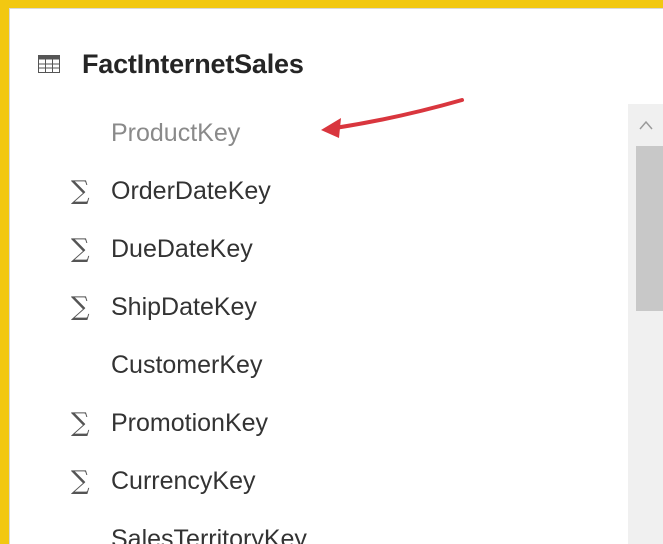 This screenshot has height=544, width=663. I want to click on field-label: CurrencyKey, so click(183, 480).